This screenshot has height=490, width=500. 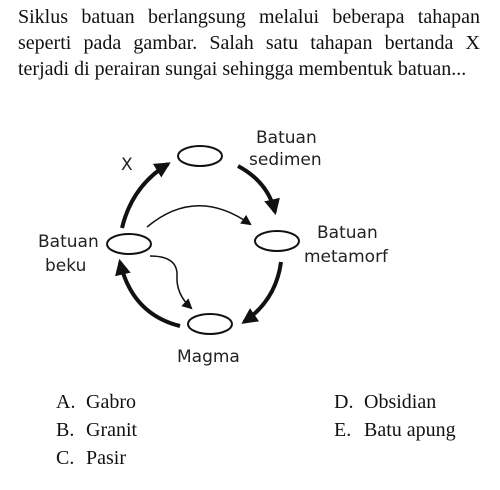 I want to click on arrow-sedimen-to-metamorf, so click(x=258, y=190).